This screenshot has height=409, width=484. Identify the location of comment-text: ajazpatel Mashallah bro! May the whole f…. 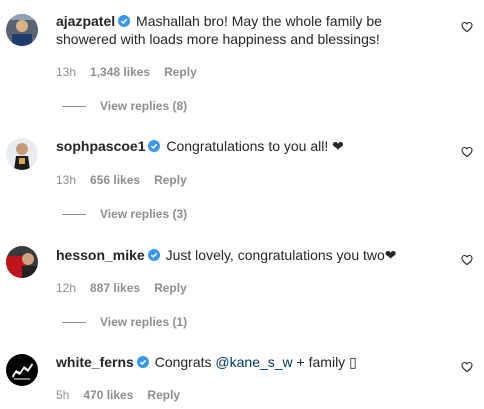
(251, 30).